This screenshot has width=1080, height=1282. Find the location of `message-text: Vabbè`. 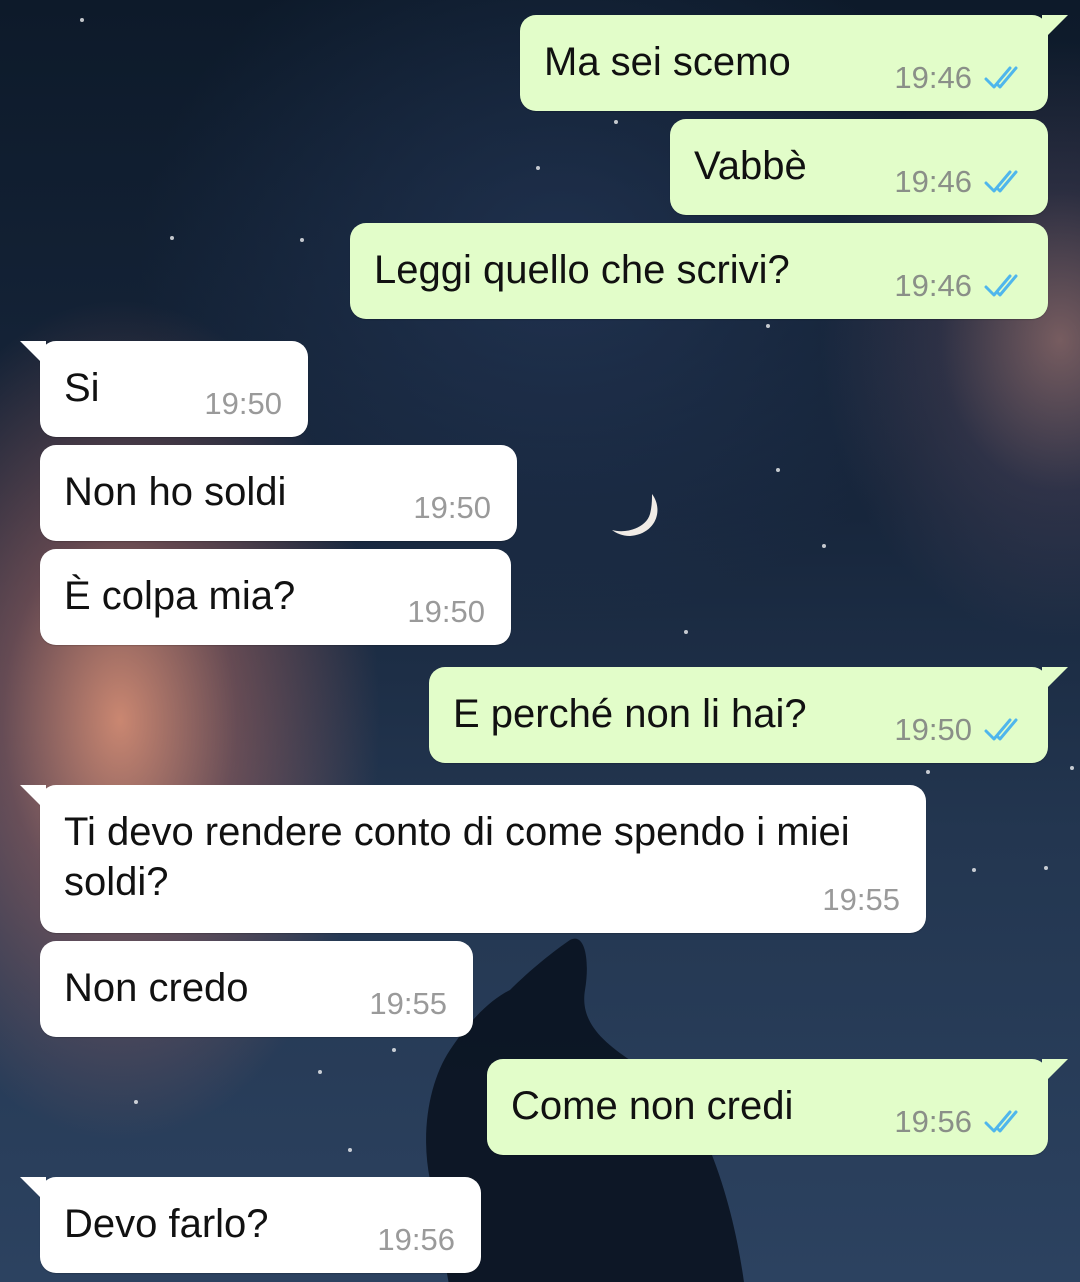

message-text: Vabbè is located at coordinates (750, 166).